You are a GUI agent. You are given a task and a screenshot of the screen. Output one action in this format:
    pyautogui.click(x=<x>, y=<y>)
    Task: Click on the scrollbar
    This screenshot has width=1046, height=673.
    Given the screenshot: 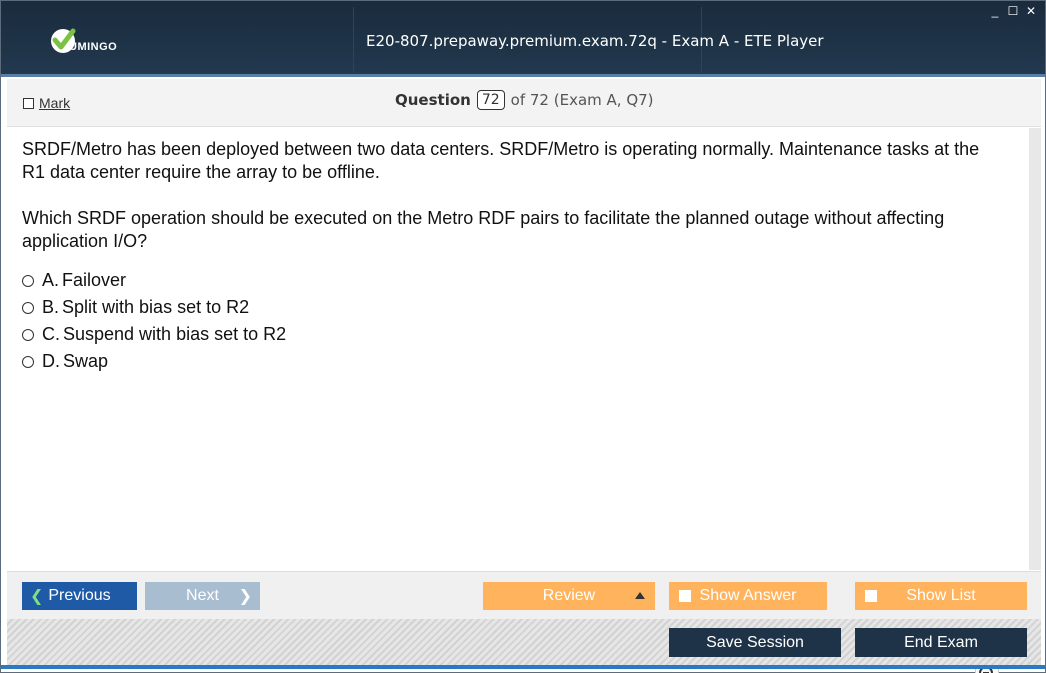 What is the action you would take?
    pyautogui.click(x=1035, y=349)
    